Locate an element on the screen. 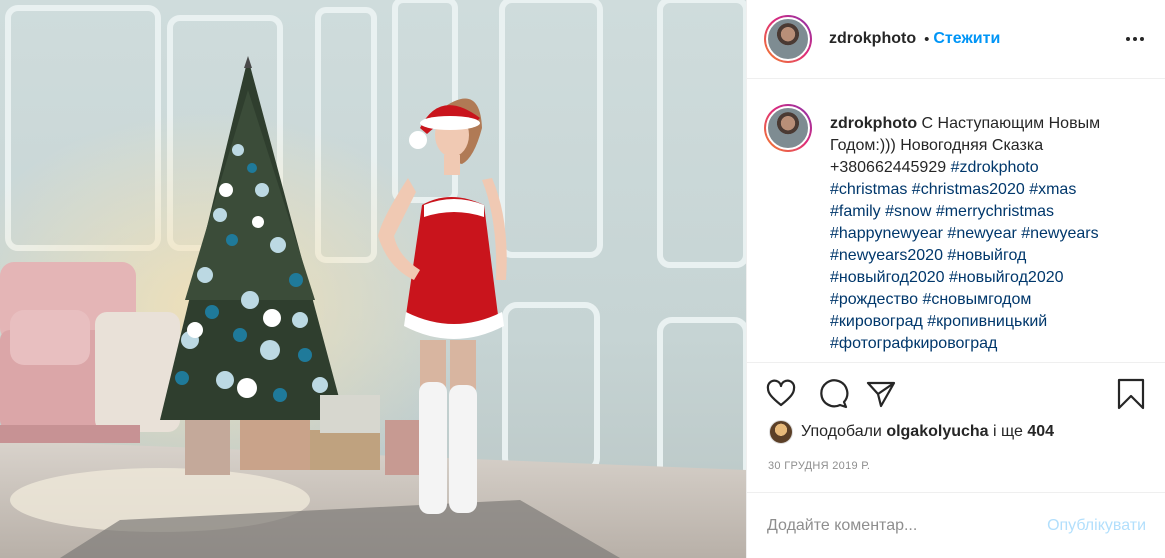 This screenshot has width=1165, height=558. paper-plane-icon is located at coordinates (881, 394).